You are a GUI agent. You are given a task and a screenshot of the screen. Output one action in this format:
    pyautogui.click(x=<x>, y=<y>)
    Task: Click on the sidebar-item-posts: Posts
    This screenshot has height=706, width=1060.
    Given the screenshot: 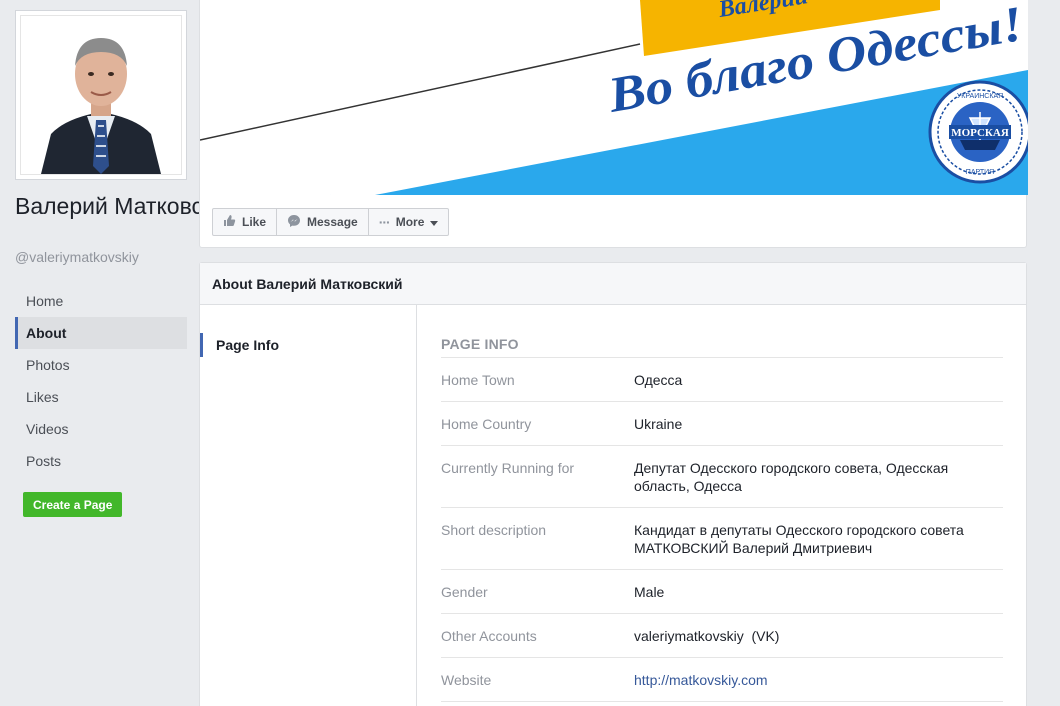 What is the action you would take?
    pyautogui.click(x=101, y=461)
    